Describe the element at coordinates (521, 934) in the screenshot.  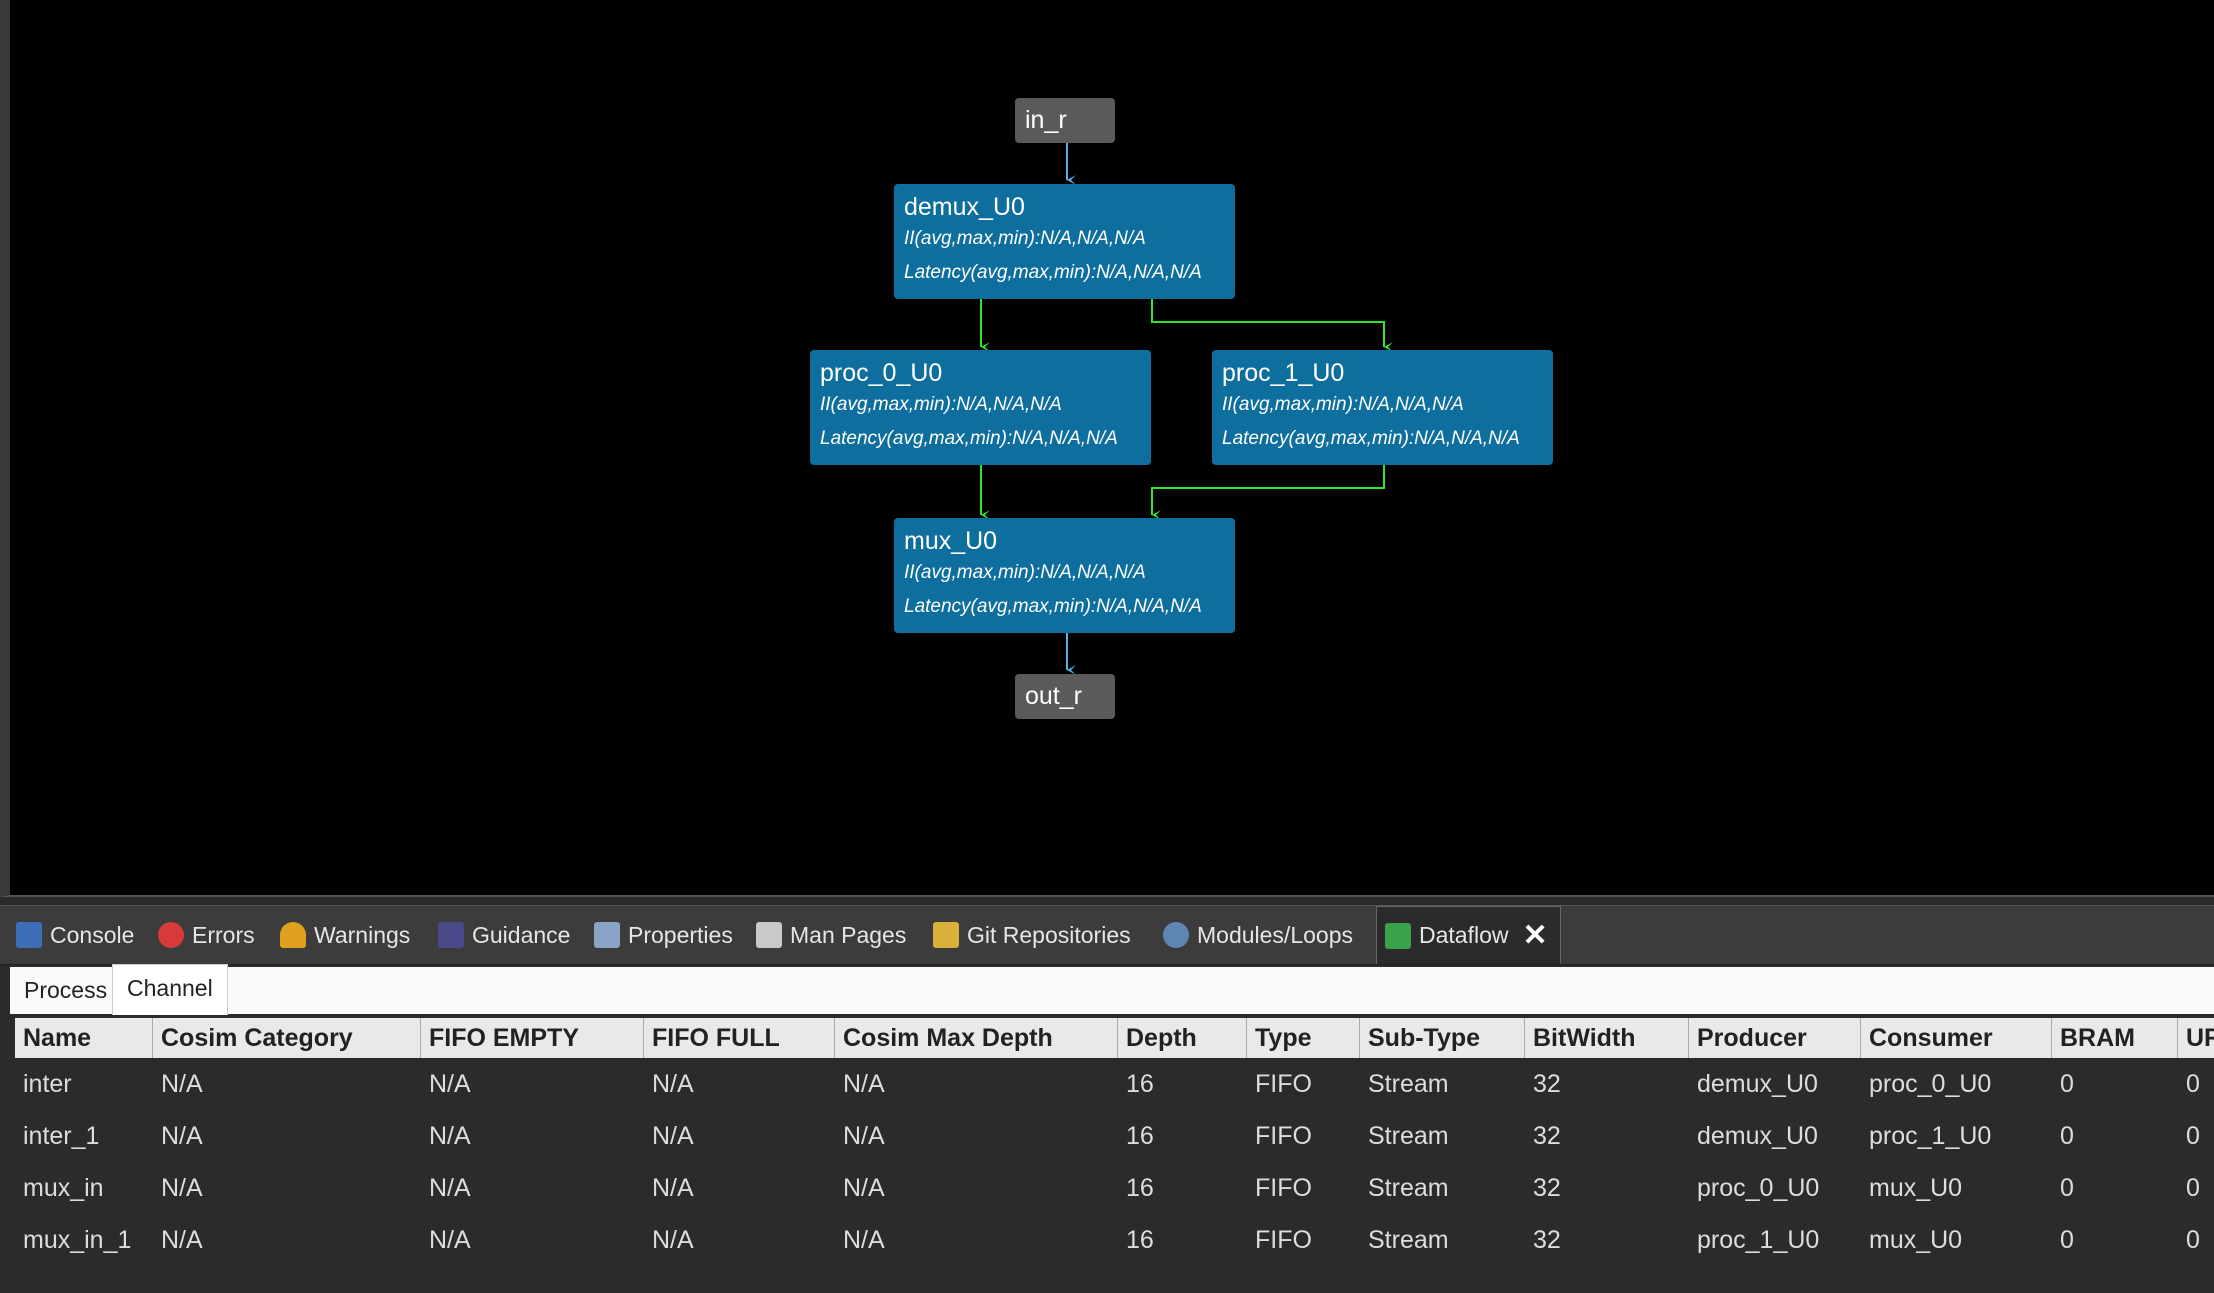
I see `tab-label: Guidance` at that location.